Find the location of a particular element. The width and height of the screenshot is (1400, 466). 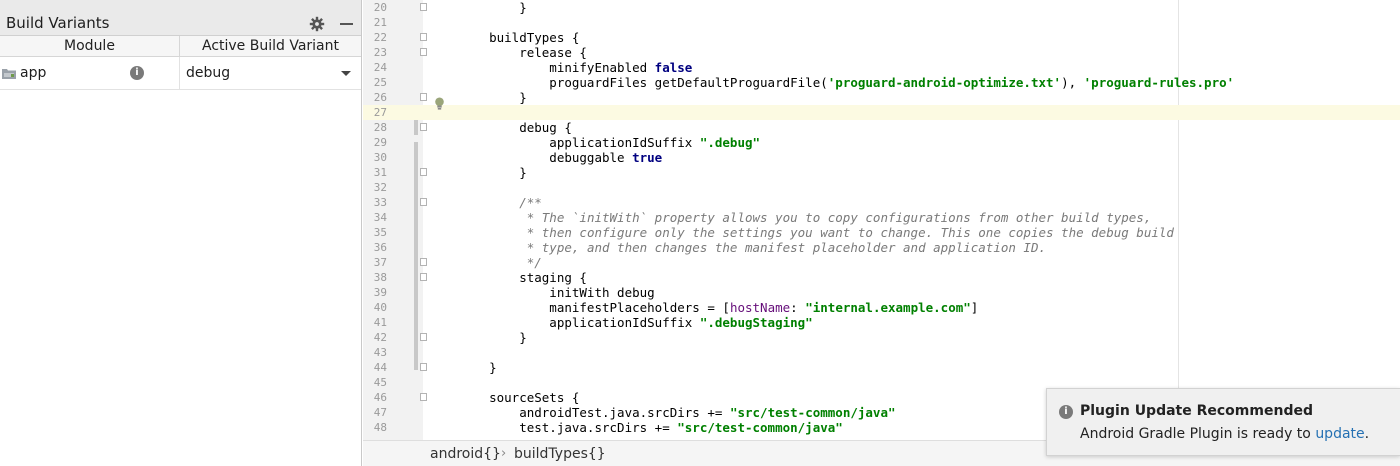

line-number: 35 is located at coordinates (375, 232).